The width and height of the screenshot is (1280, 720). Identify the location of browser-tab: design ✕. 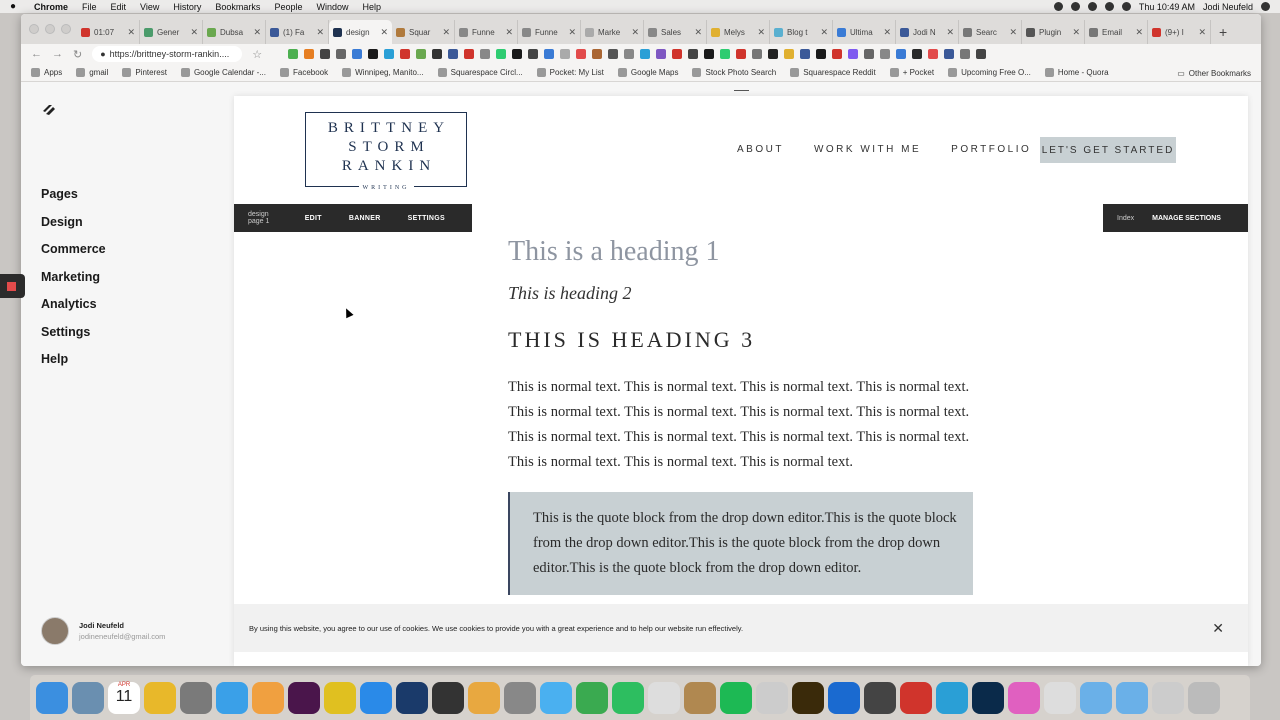
(360, 32).